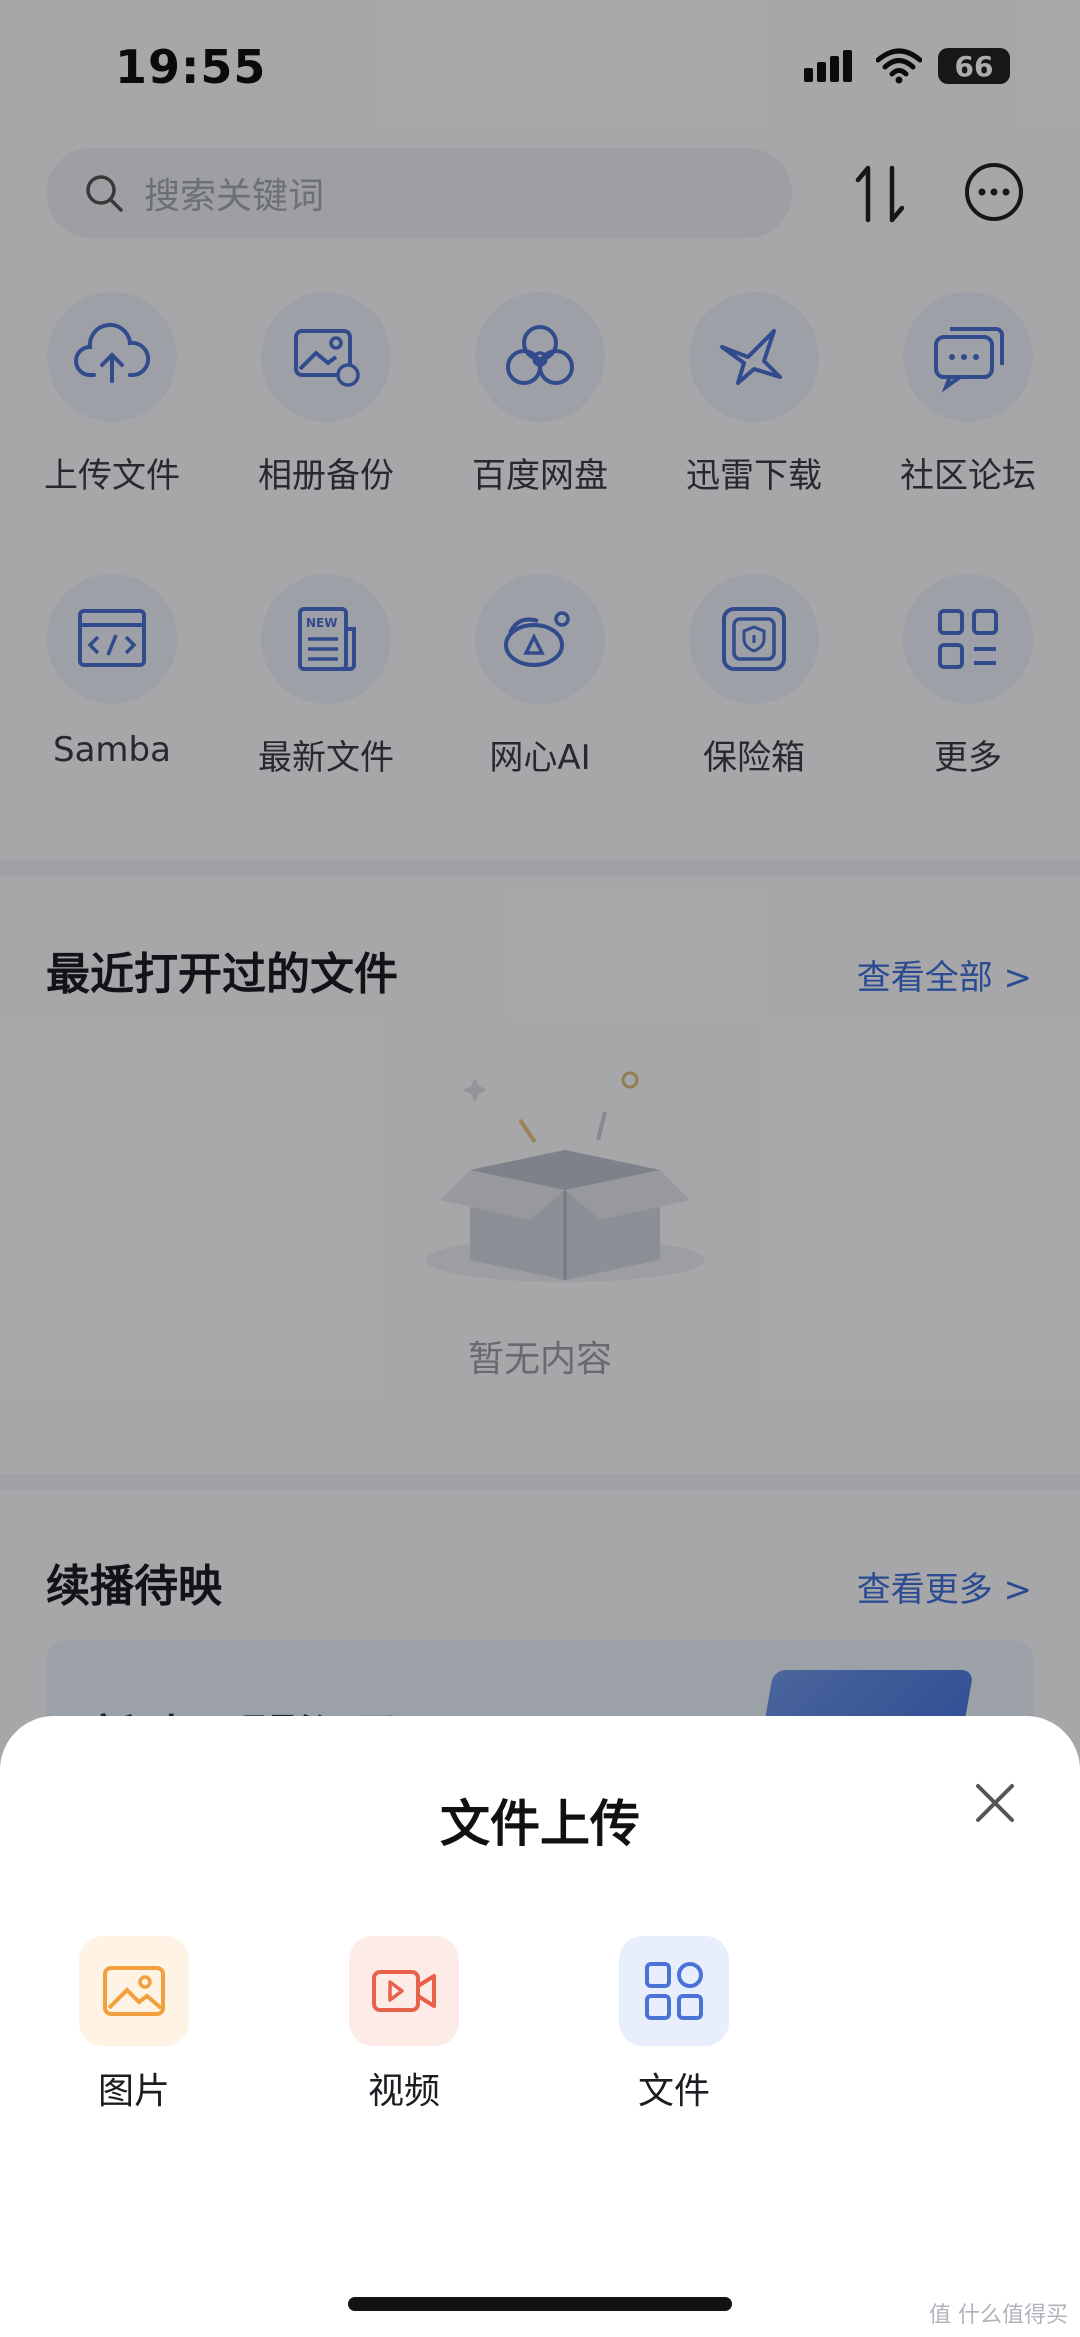  What do you see at coordinates (404, 2025) in the screenshot?
I see `upload-video-option: 视频` at bounding box center [404, 2025].